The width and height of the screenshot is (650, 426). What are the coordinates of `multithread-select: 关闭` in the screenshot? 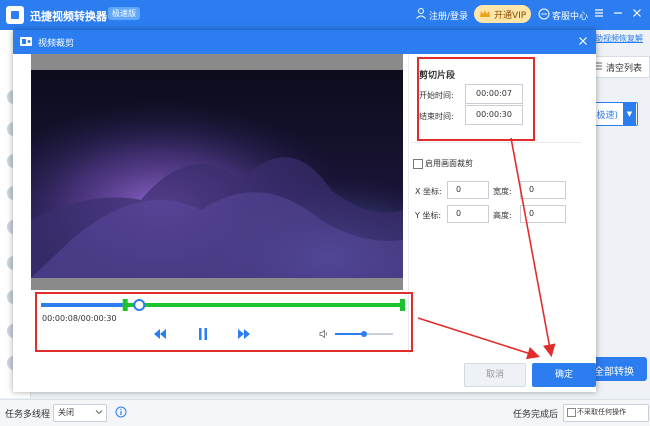 It's located at (80, 413).